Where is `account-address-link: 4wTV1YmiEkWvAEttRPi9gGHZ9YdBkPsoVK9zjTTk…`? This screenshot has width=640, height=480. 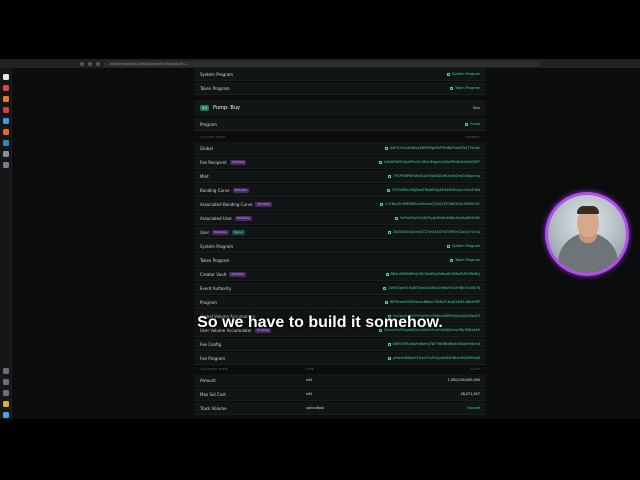
account-address-link: 4wTV1YmiEkWvAEttRPi9gGHZ9YdBkPsoVK9zjTTk… is located at coordinates (432, 148).